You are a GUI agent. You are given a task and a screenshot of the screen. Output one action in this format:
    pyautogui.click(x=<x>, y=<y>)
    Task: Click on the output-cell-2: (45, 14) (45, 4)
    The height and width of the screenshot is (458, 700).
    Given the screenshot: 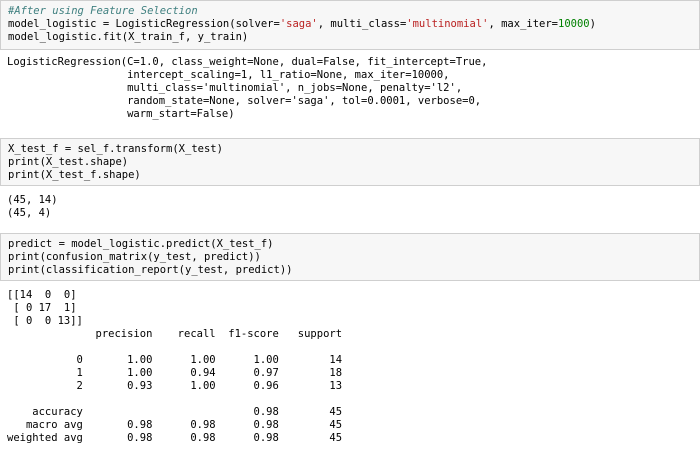 What is the action you would take?
    pyautogui.click(x=350, y=207)
    